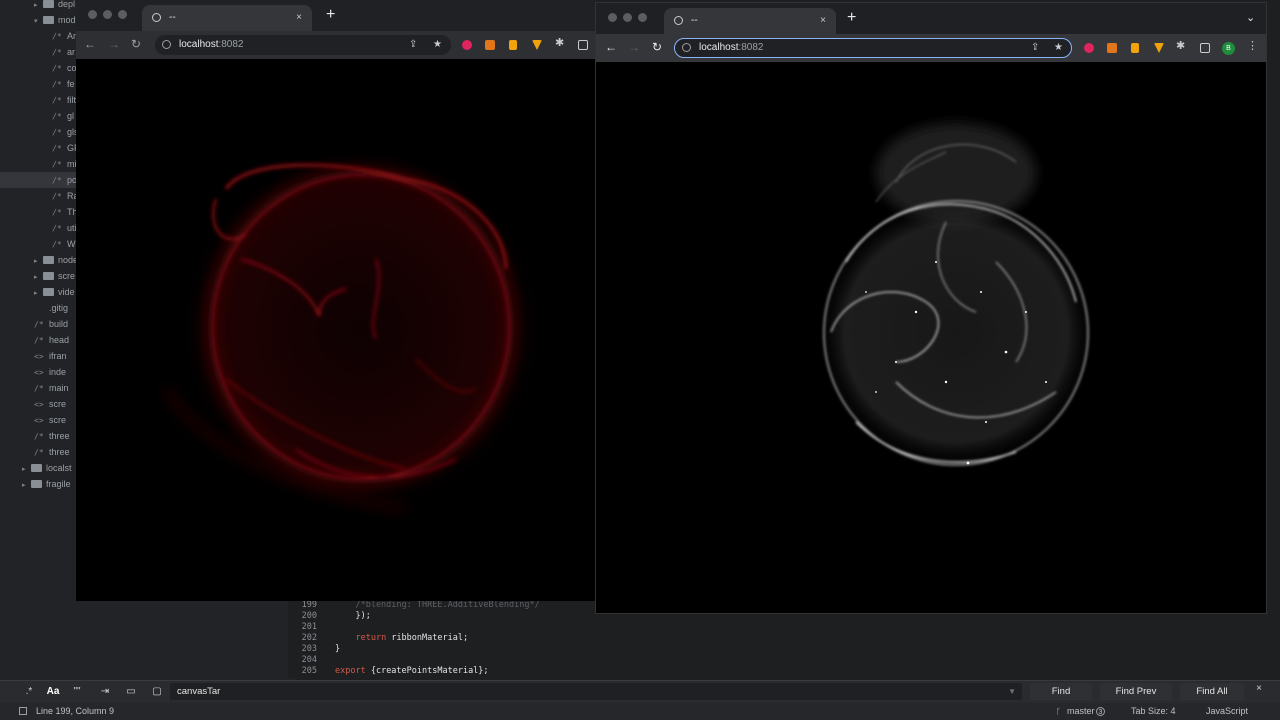 This screenshot has width=1280, height=720. What do you see at coordinates (1061, 691) in the screenshot?
I see `find-button: Find` at bounding box center [1061, 691].